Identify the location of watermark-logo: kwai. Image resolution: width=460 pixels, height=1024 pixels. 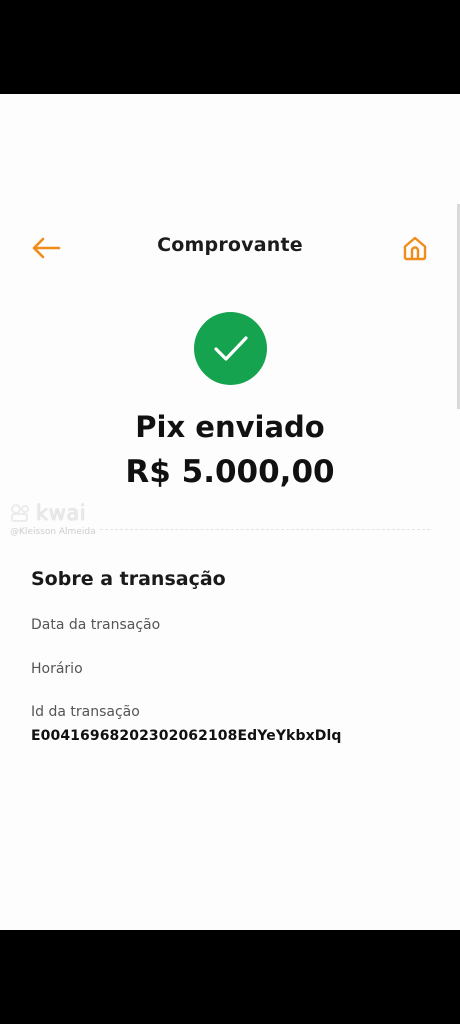
(53, 513).